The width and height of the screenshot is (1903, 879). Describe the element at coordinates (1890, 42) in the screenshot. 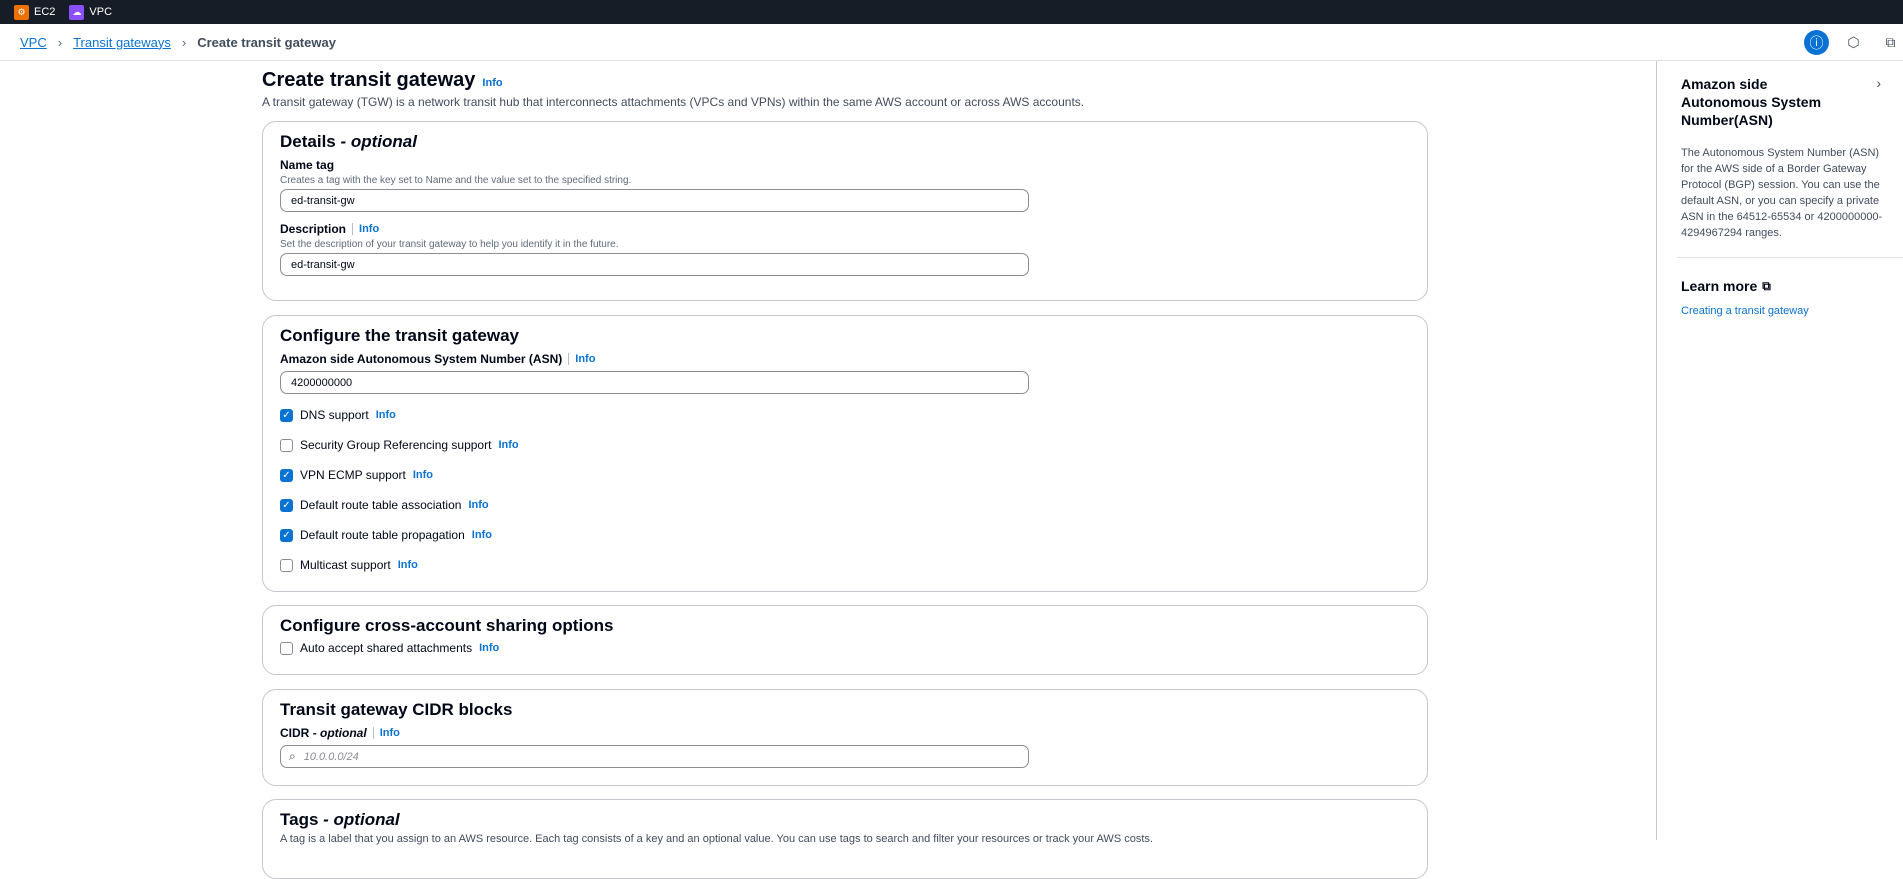

I see `feedback-icon: ⧉` at that location.